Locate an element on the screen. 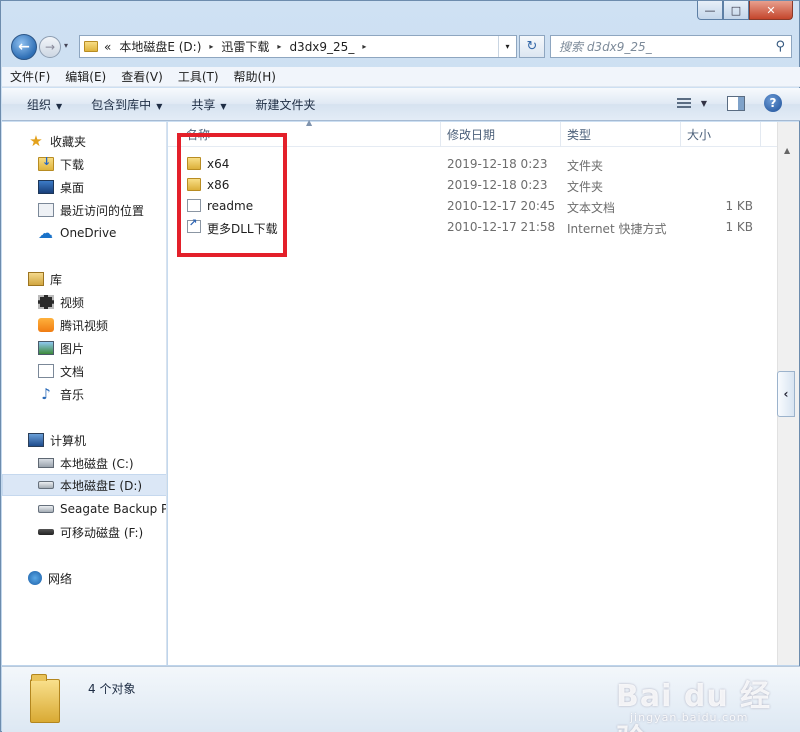 The image size is (800, 732). menu-bar: 文件(F) 编辑(E) 查看(V) 工具(T) 帮助(H) is located at coordinates (401, 77).